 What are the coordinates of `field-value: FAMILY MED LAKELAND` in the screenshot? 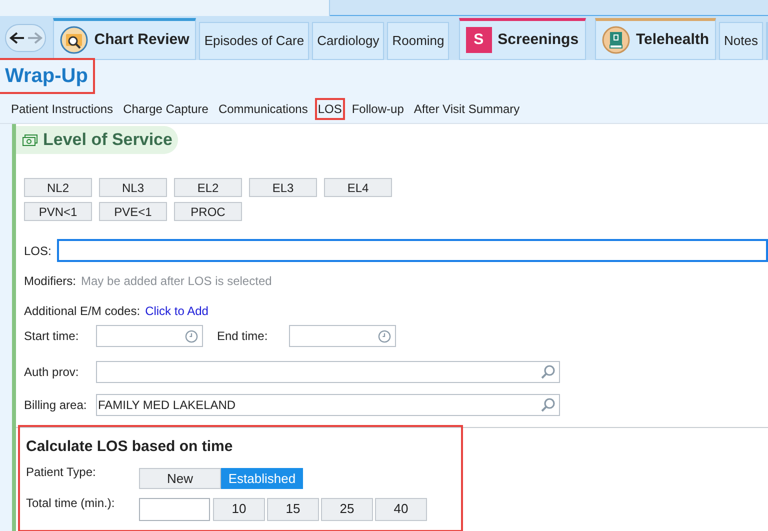 It's located at (167, 405).